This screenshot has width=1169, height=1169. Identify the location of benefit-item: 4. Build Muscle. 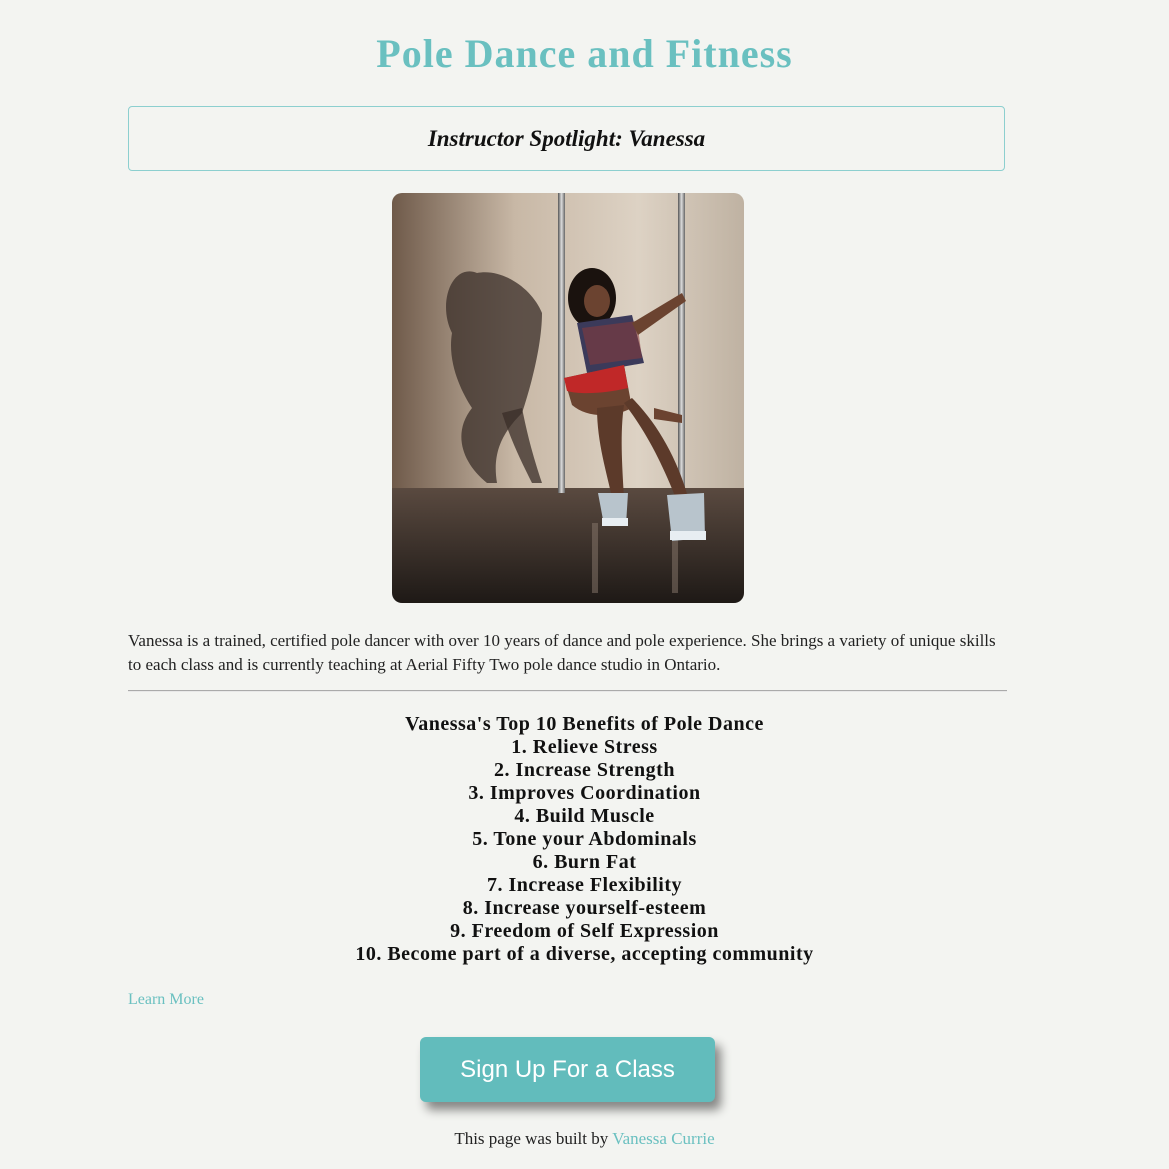
(584, 816).